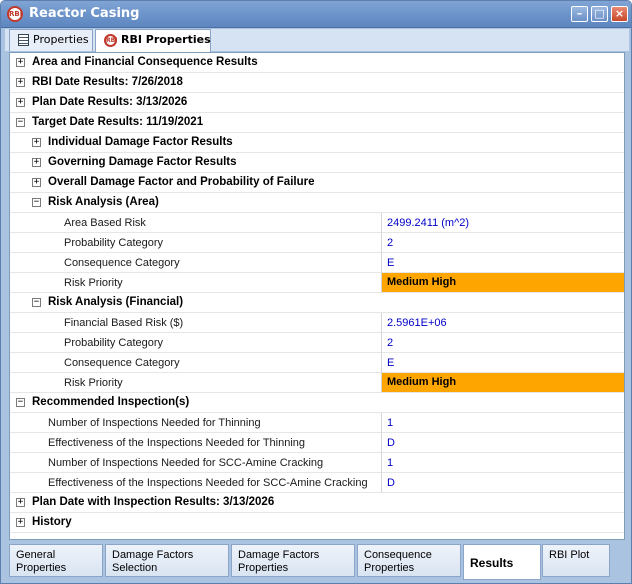 This screenshot has width=632, height=584. What do you see at coordinates (317, 323) in the screenshot?
I see `property-row: Financial Based Risk ($) 2.5961E+06` at bounding box center [317, 323].